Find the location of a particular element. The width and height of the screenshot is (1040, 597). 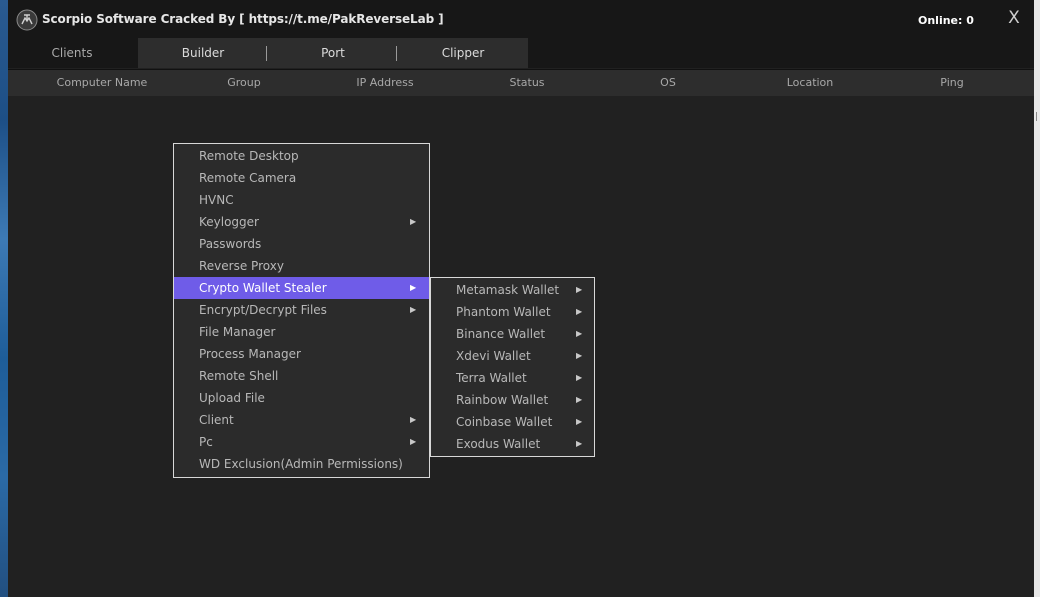

tab-bar: Clients Builder Port Clipper is located at coordinates (521, 53).